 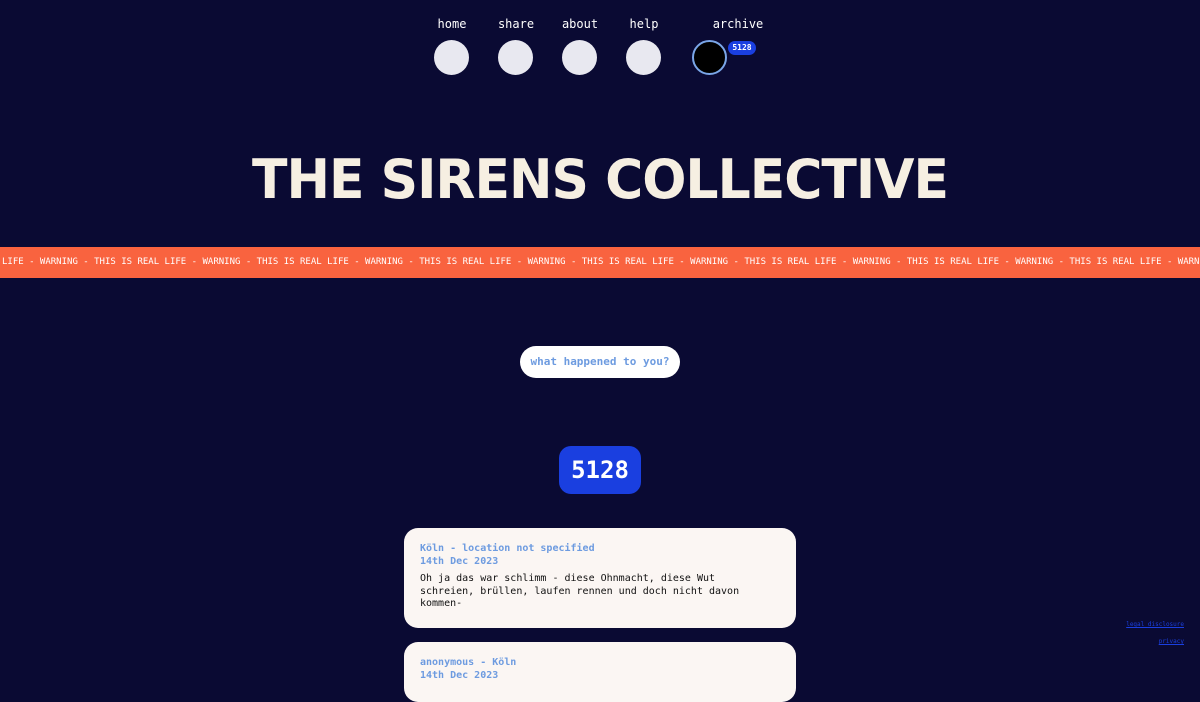 What do you see at coordinates (600, 180) in the screenshot?
I see `site-title: THE SIRENS COLLECTIVE` at bounding box center [600, 180].